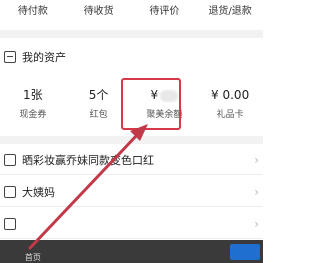  Describe the element at coordinates (33, 95) in the screenshot. I see `asset-coupons-value: 1张` at that location.